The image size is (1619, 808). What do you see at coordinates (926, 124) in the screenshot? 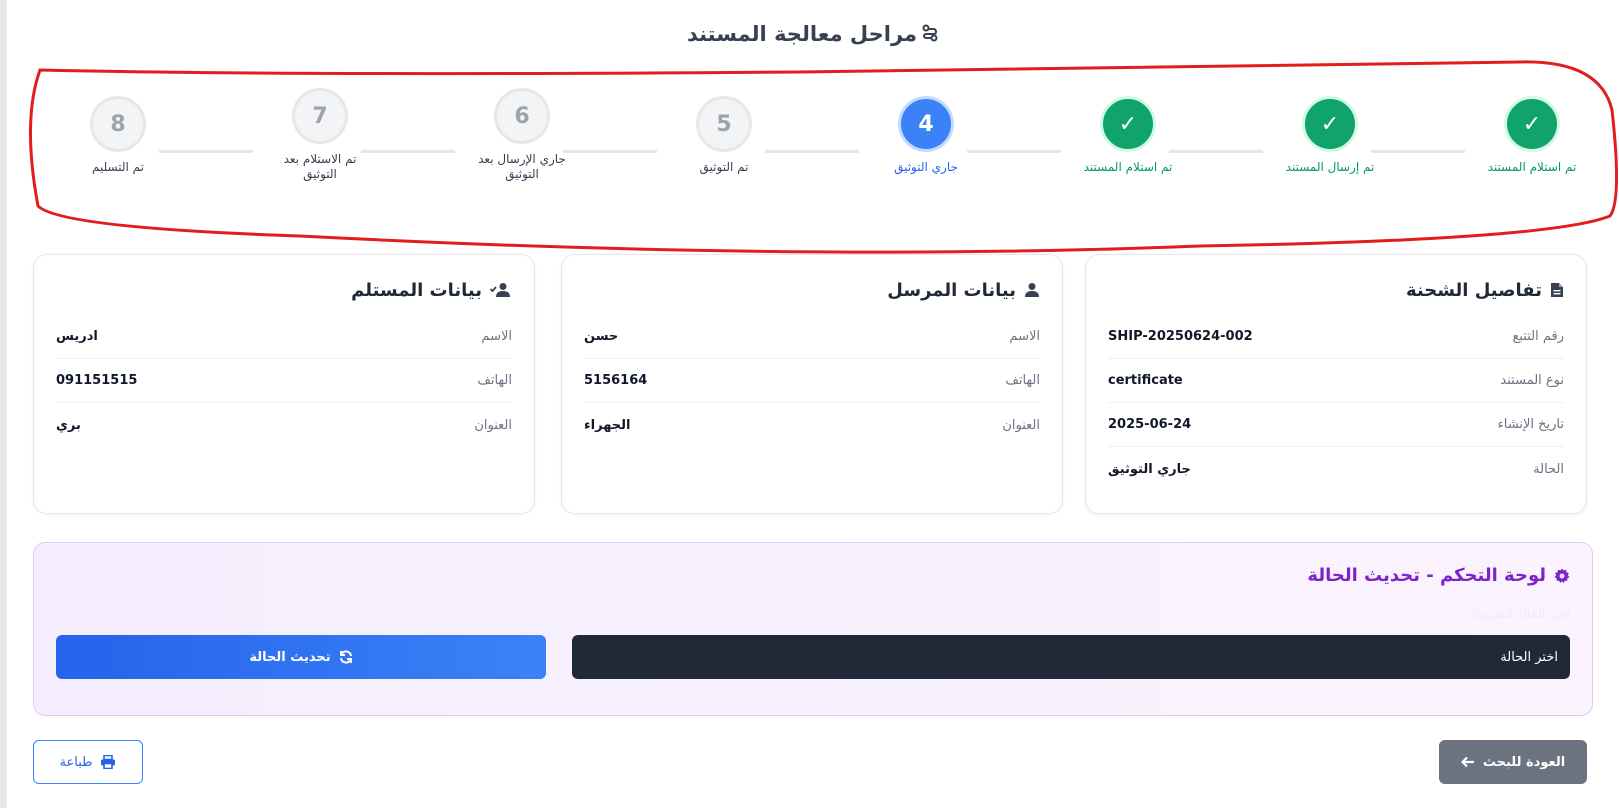
I see `step-number: 4` at bounding box center [926, 124].